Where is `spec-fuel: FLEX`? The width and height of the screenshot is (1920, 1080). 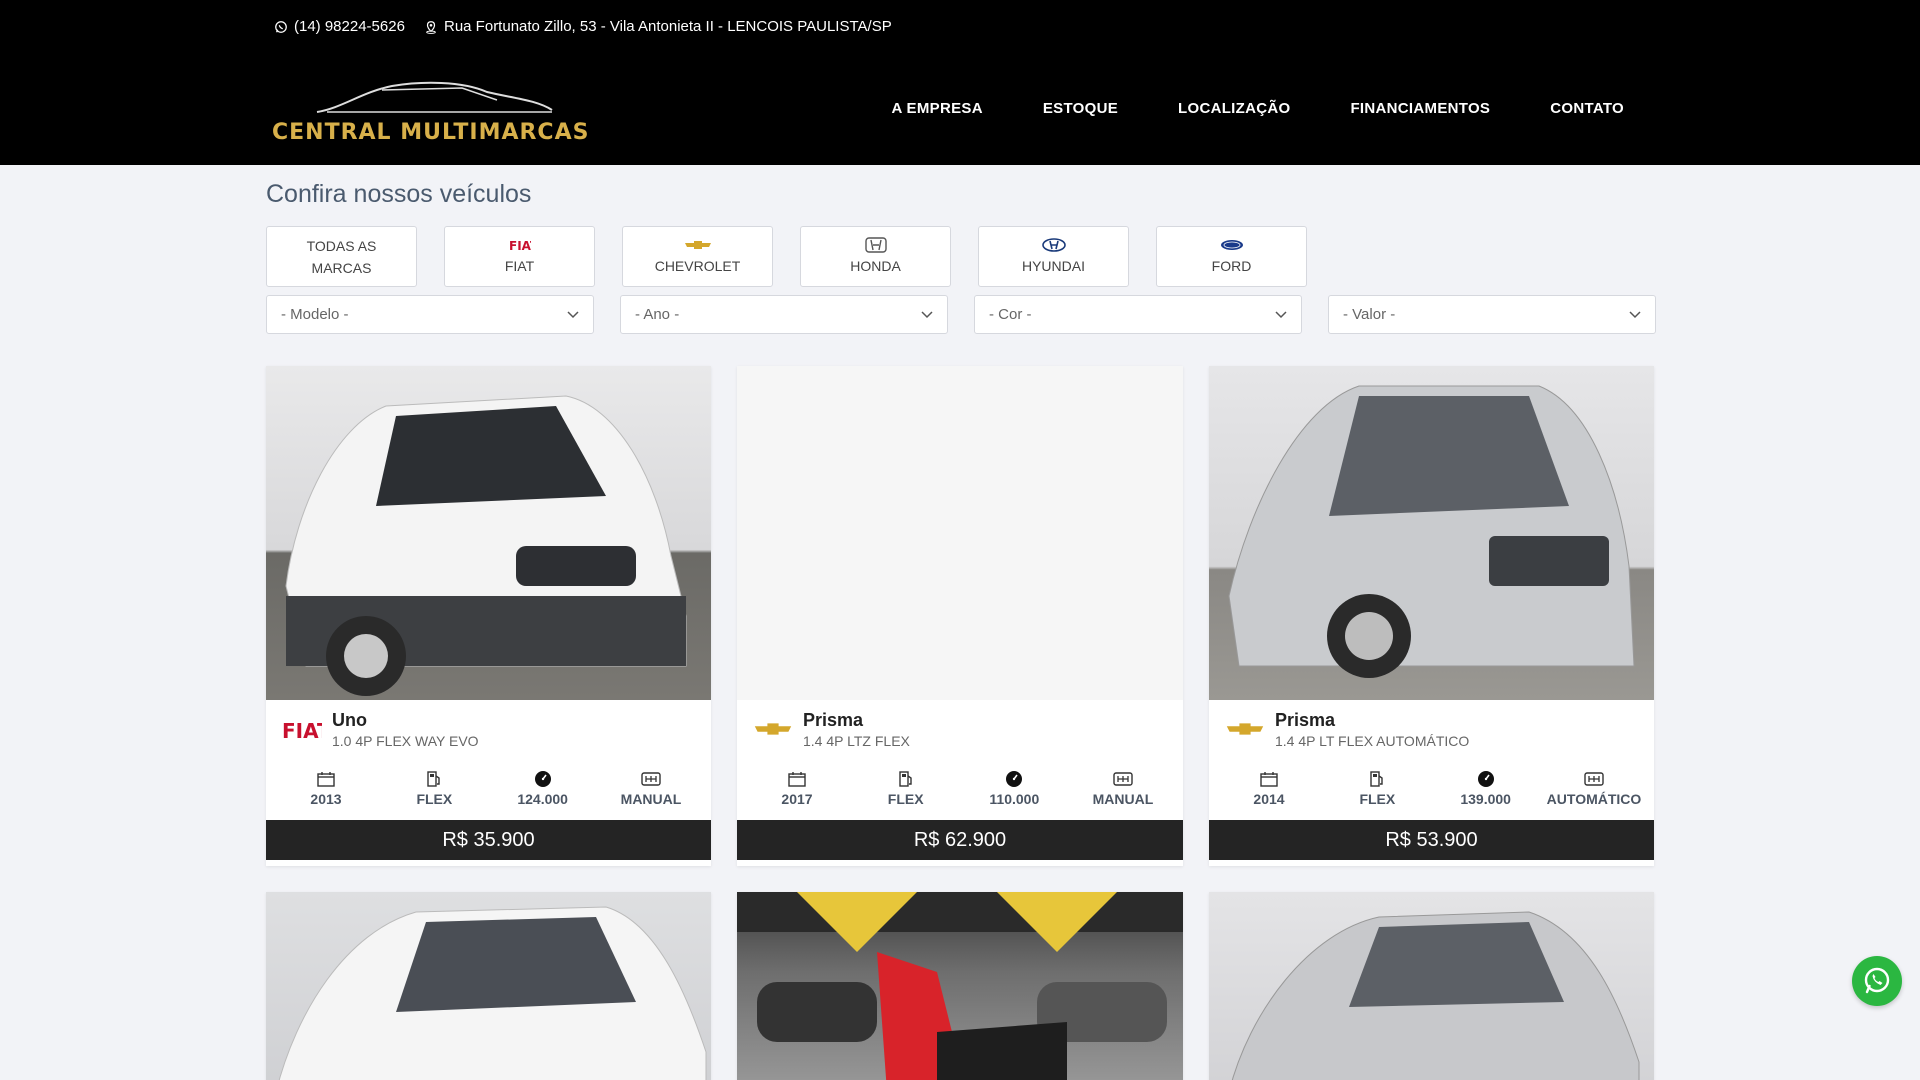
spec-fuel: FLEX is located at coordinates (906, 795).